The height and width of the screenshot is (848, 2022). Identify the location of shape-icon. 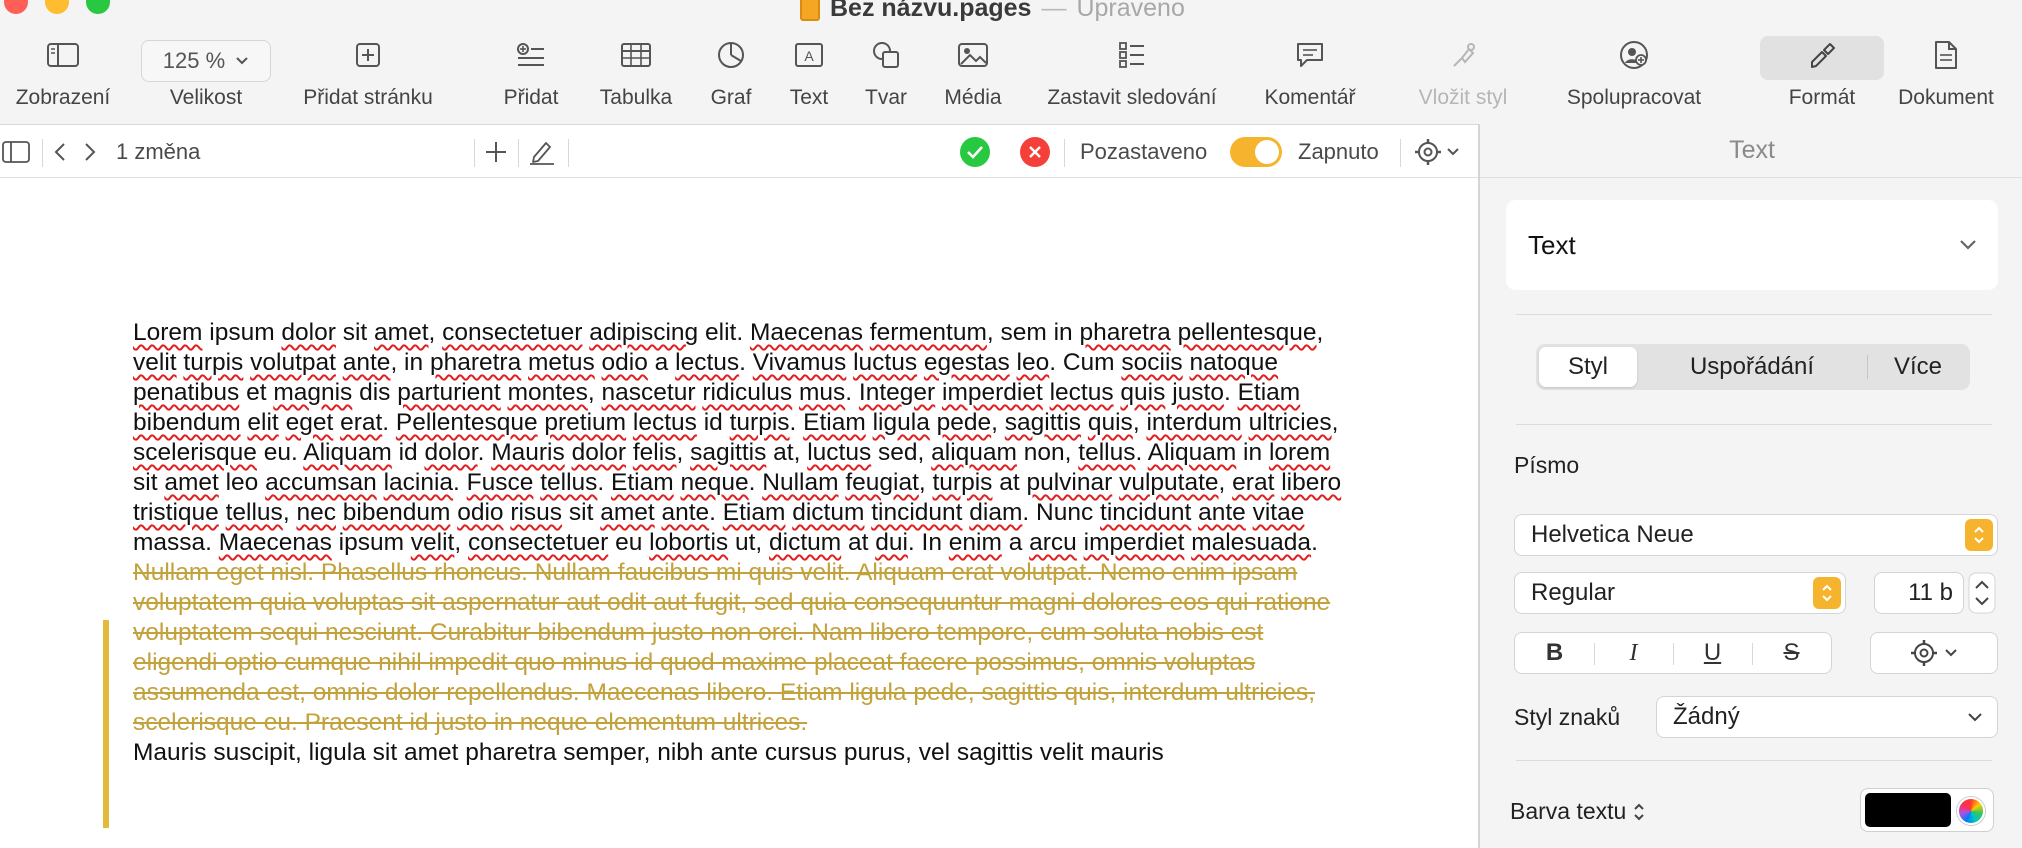
(886, 55).